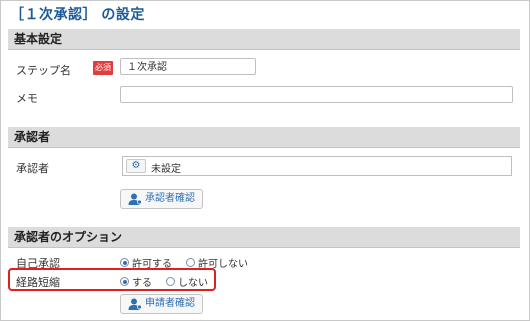  I want to click on gear-icon: ⚙, so click(136, 166).